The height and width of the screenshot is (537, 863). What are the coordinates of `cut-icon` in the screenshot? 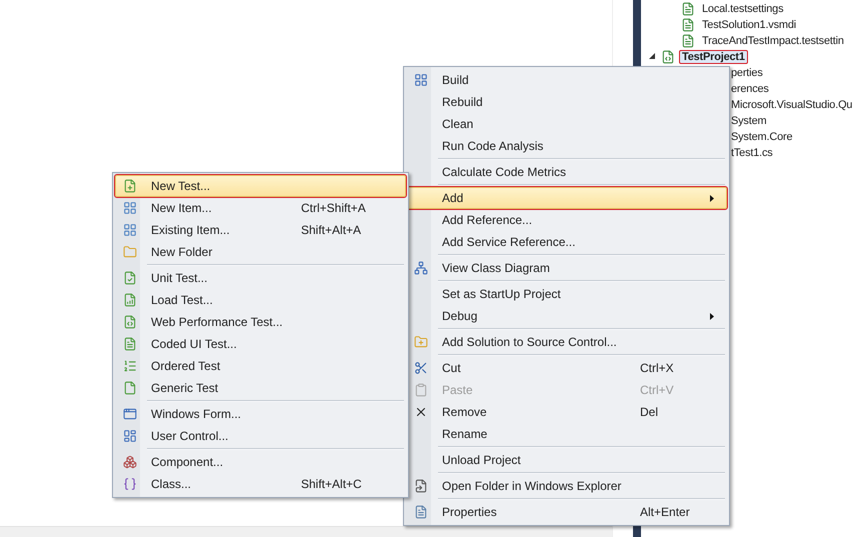 It's located at (421, 368).